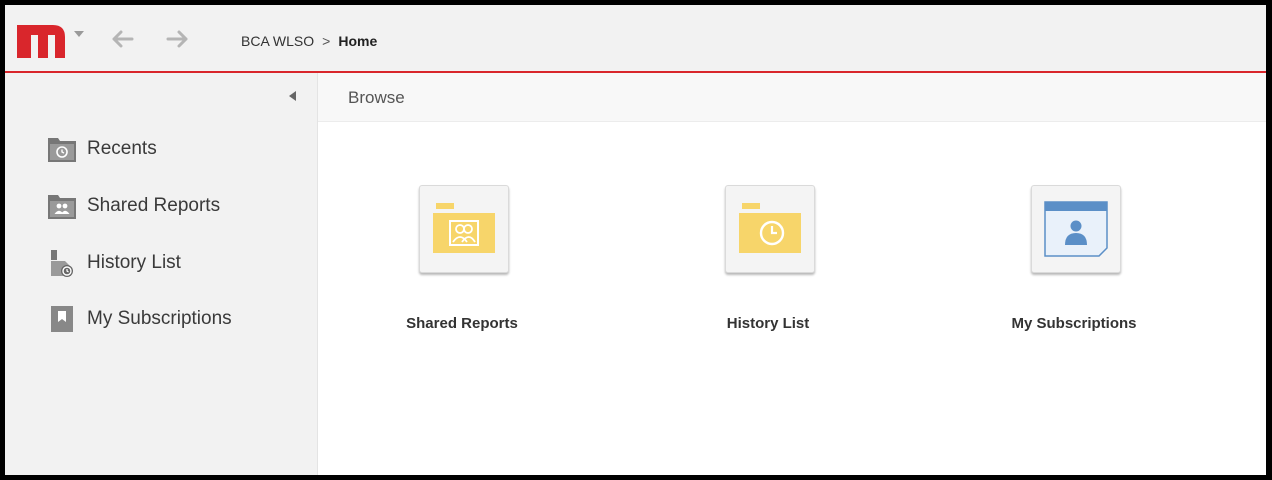  Describe the element at coordinates (154, 205) in the screenshot. I see `sidebar-item-label: Shared Reports` at that location.